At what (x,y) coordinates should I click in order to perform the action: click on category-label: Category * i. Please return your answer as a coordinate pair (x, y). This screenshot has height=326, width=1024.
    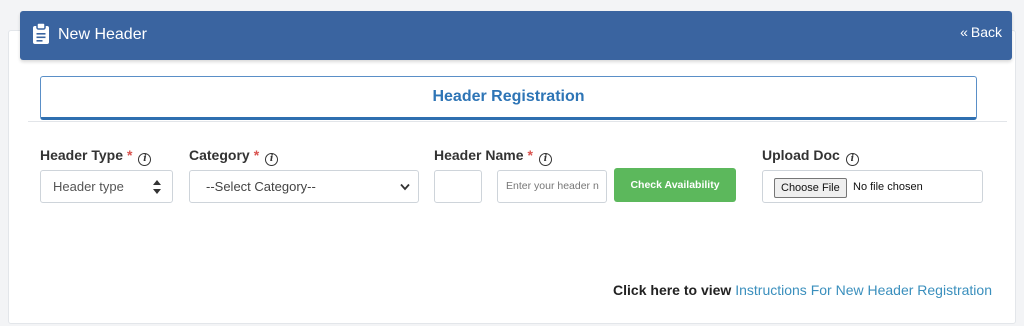
    Looking at the image, I should click on (234, 156).